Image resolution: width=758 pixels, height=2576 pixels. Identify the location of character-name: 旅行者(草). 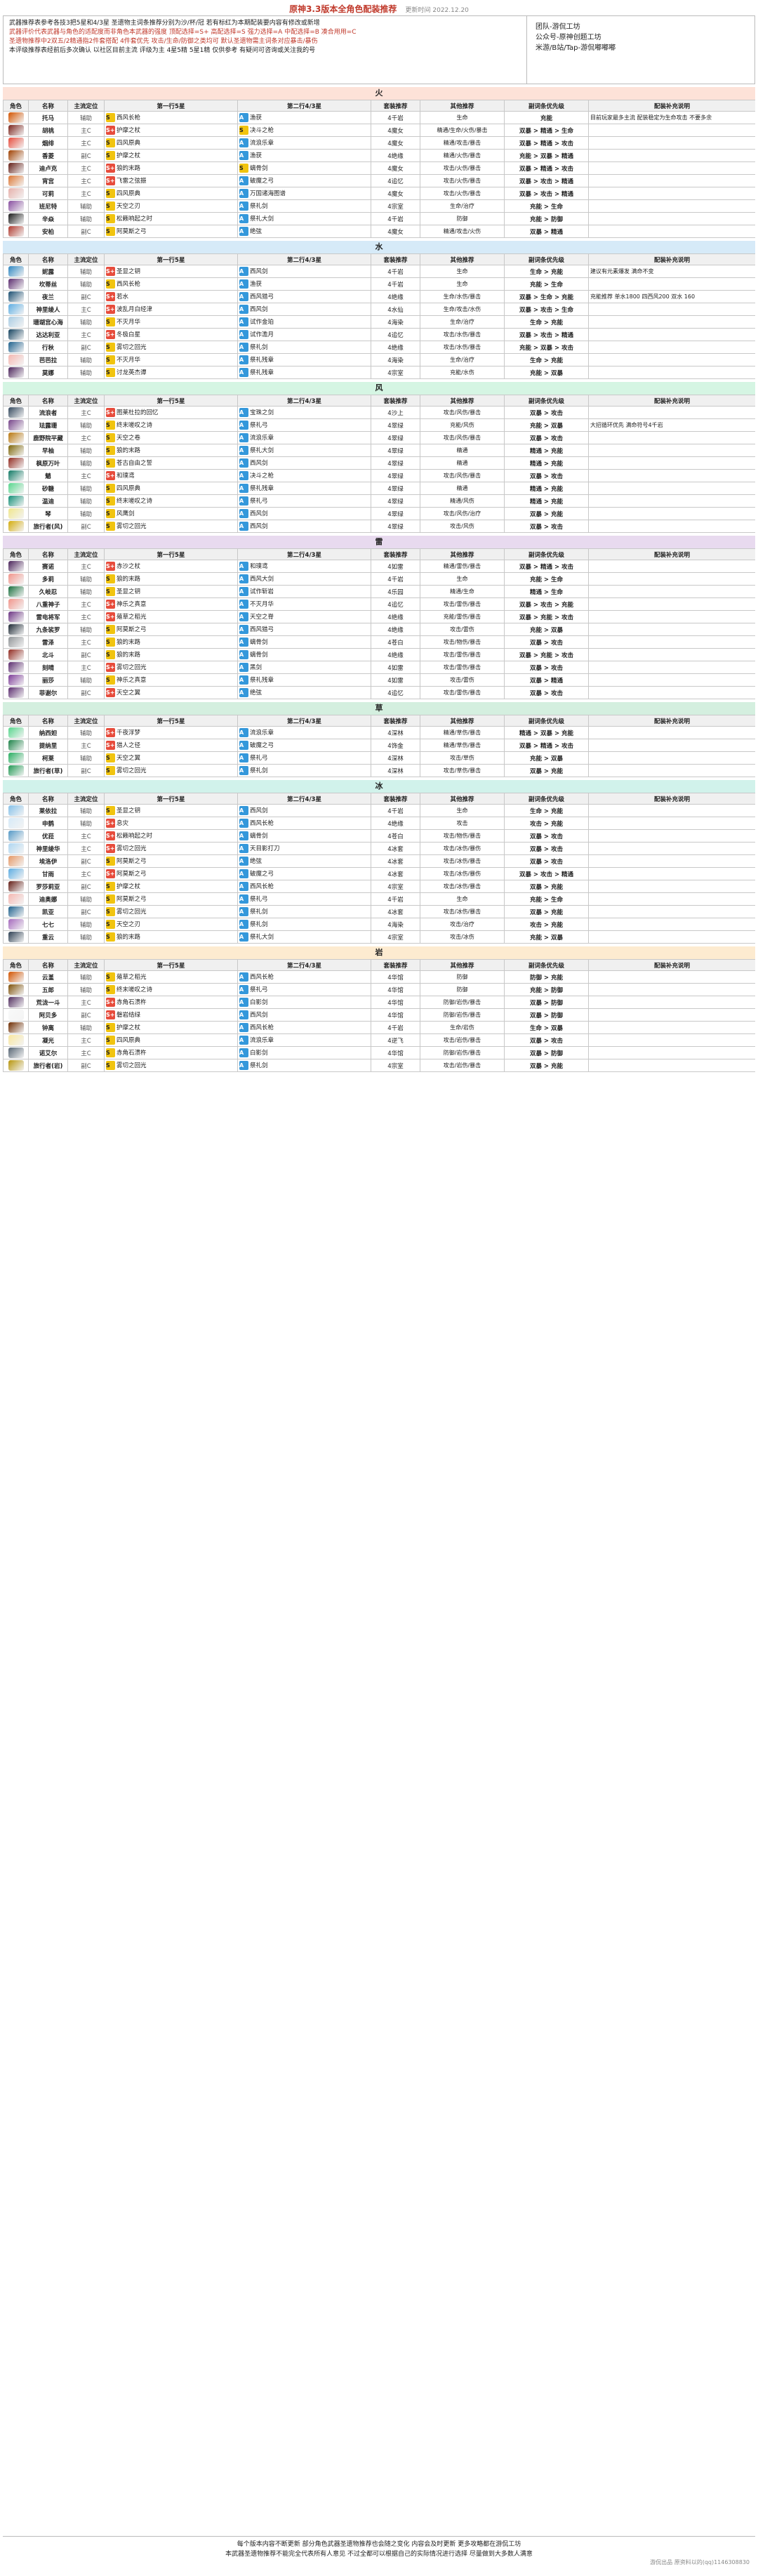
(48, 770).